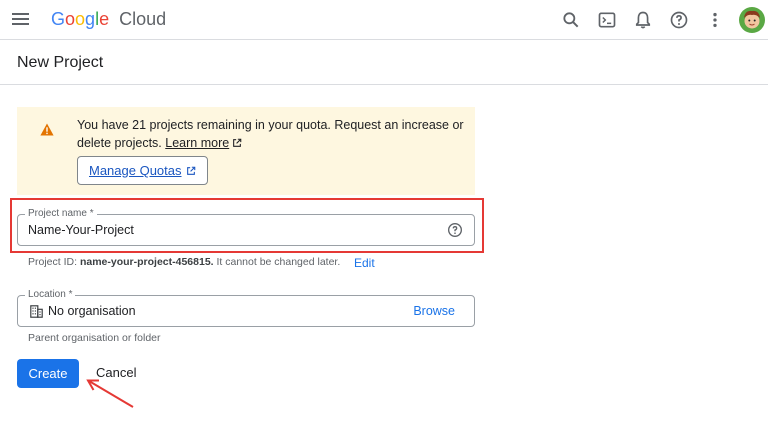 The width and height of the screenshot is (768, 424). What do you see at coordinates (607, 20) in the screenshot?
I see `cloud-shell-icon` at bounding box center [607, 20].